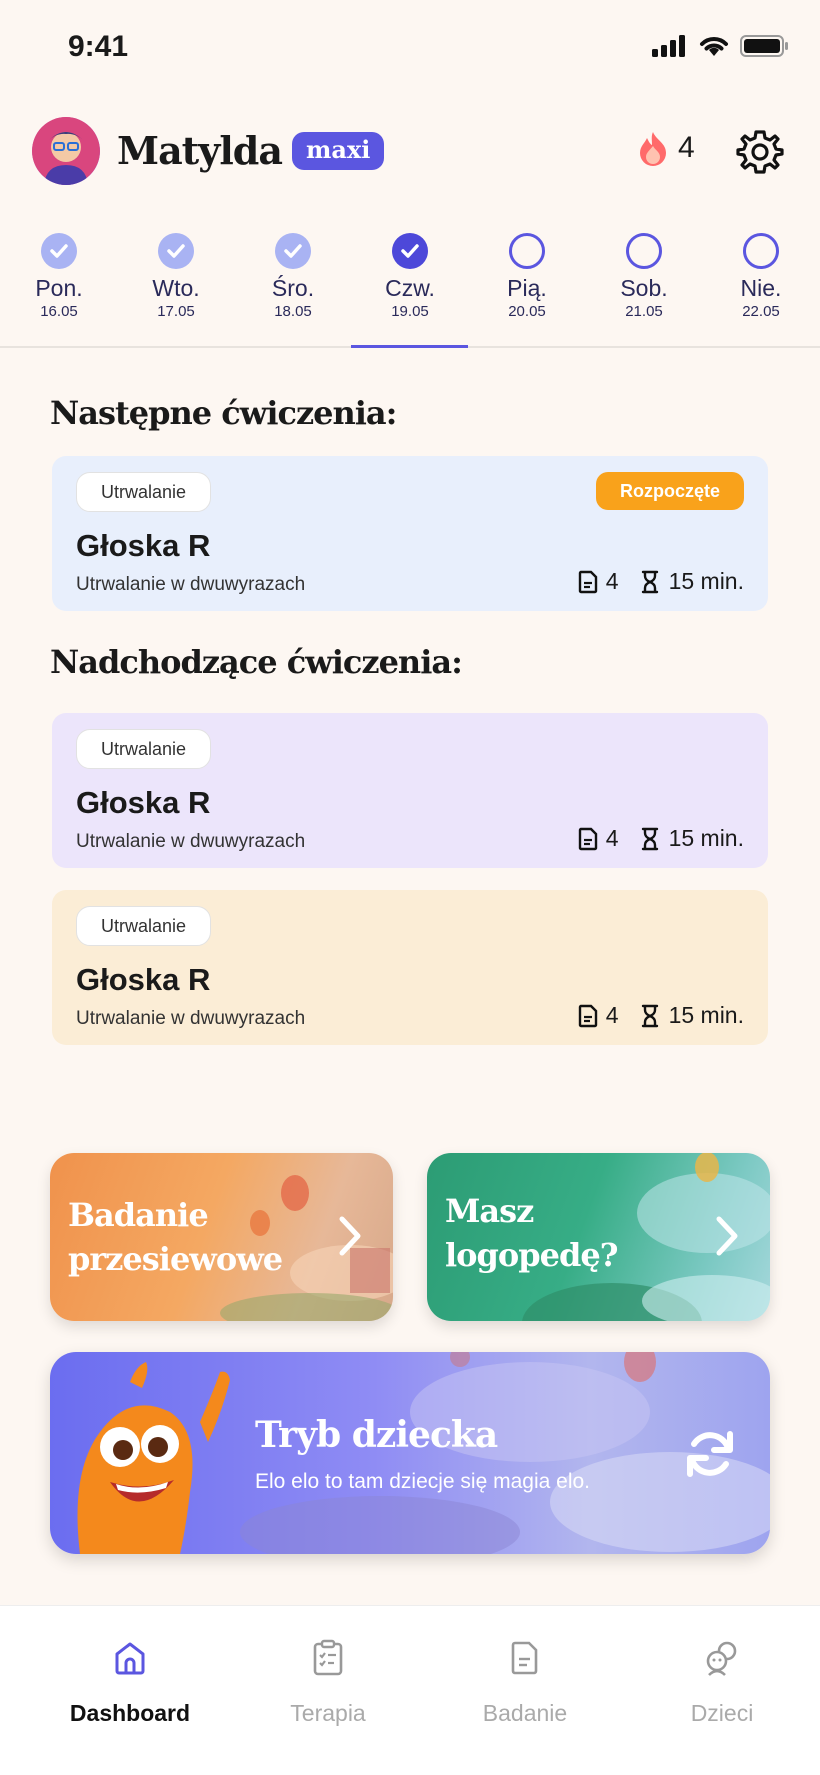 The image size is (820, 1775). I want to click on day-czw: Czw. 19.05, so click(410, 275).